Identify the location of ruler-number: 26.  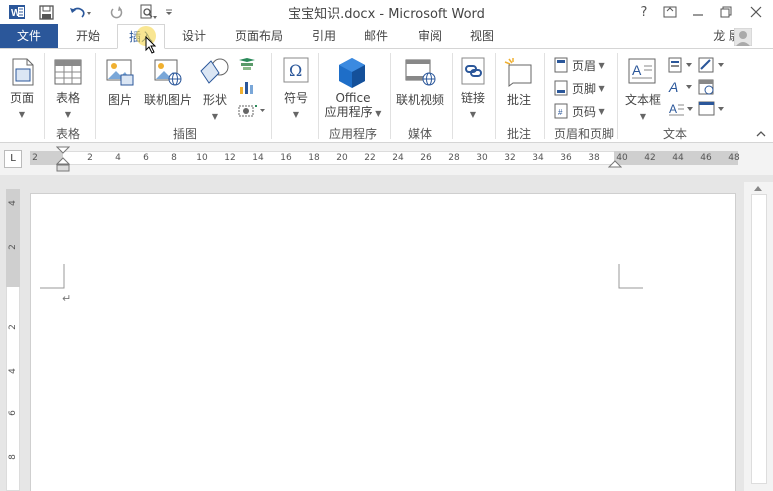
(426, 158).